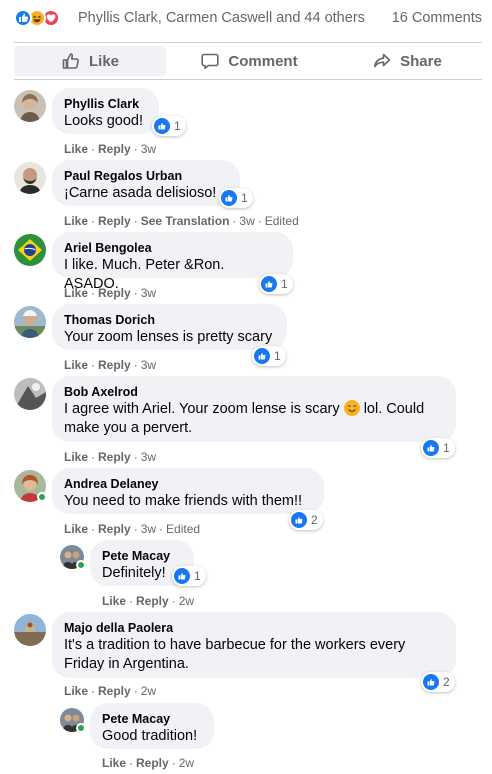 This screenshot has width=492, height=774. Describe the element at coordinates (394, 409) in the screenshot. I see `comment-text-part: lol. Could` at that location.